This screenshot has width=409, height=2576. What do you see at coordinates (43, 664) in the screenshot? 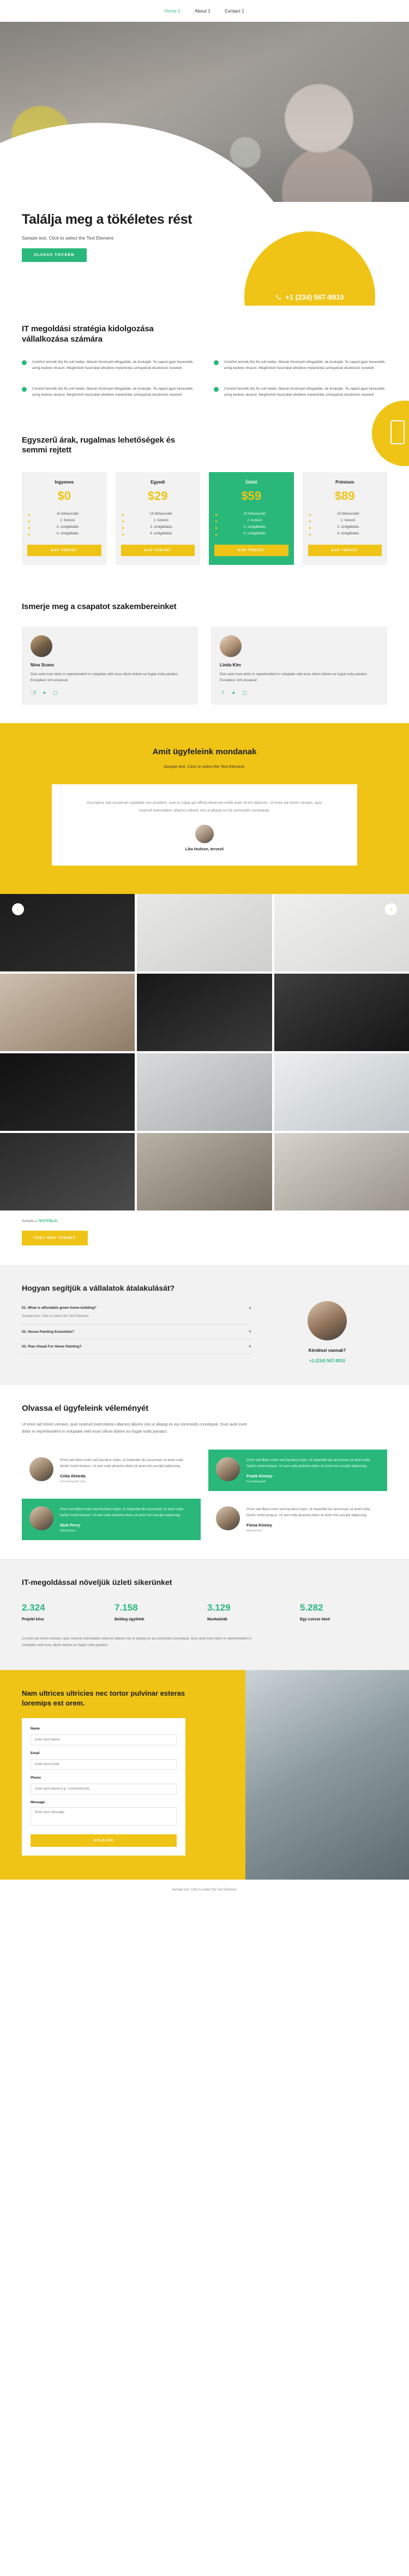
I see `member-name: Nina Scavo` at bounding box center [43, 664].